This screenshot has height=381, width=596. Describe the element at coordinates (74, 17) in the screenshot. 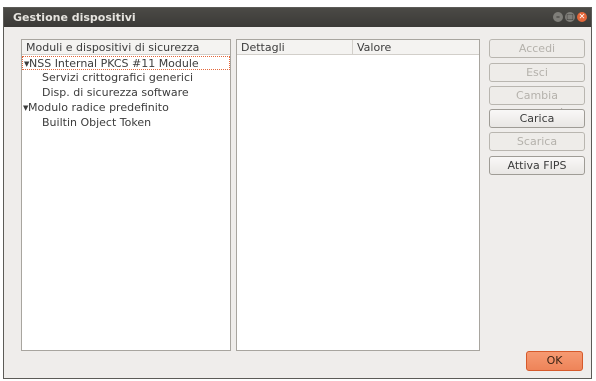

I see `window-title: Gestione dispositivi` at that location.